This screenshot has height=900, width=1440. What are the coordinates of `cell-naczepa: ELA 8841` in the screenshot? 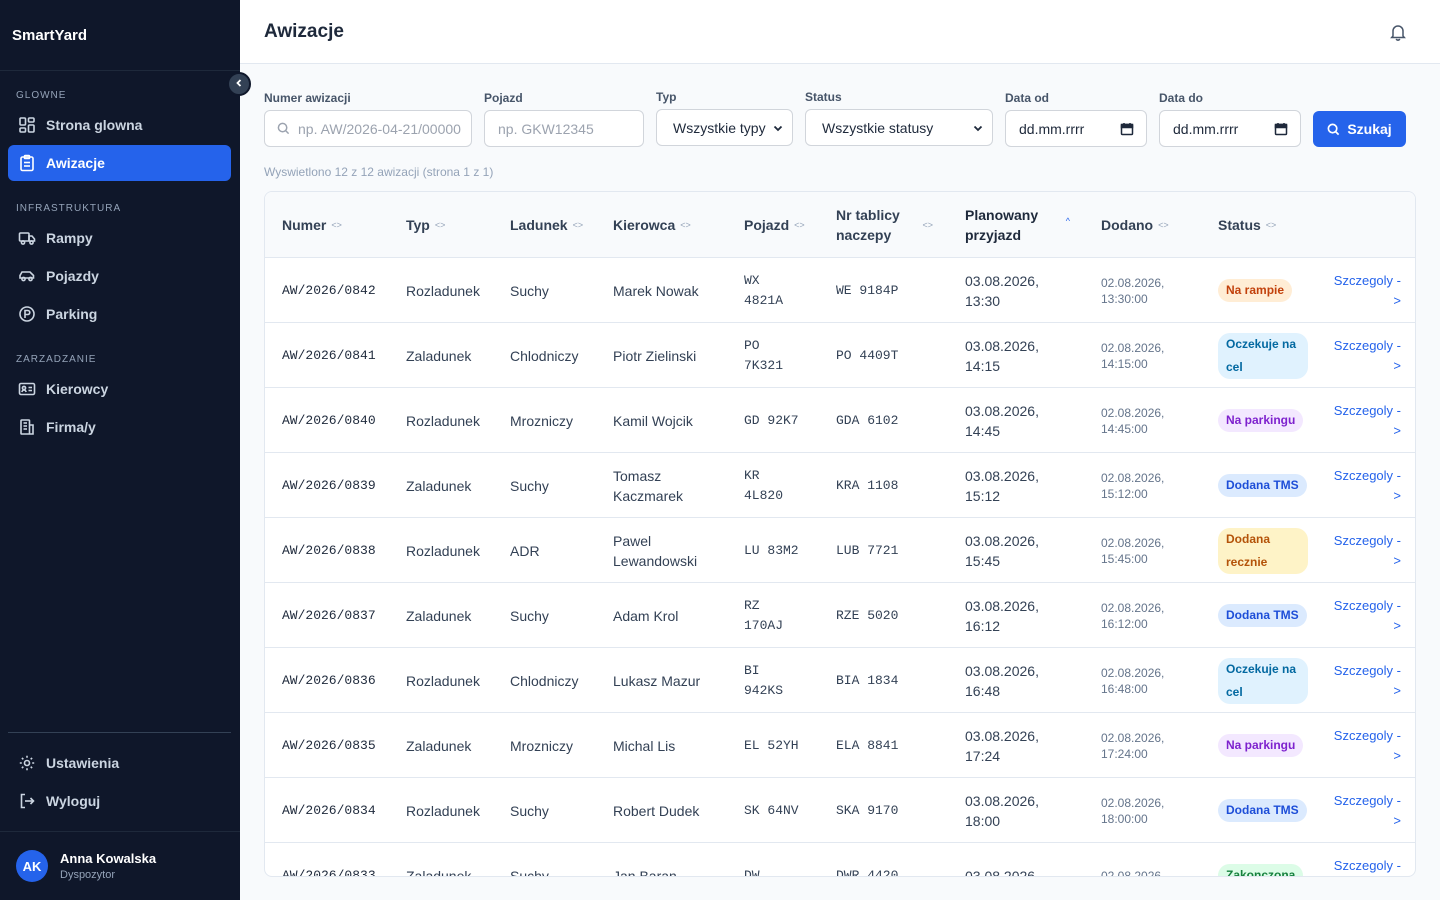 It's located at (867, 745).